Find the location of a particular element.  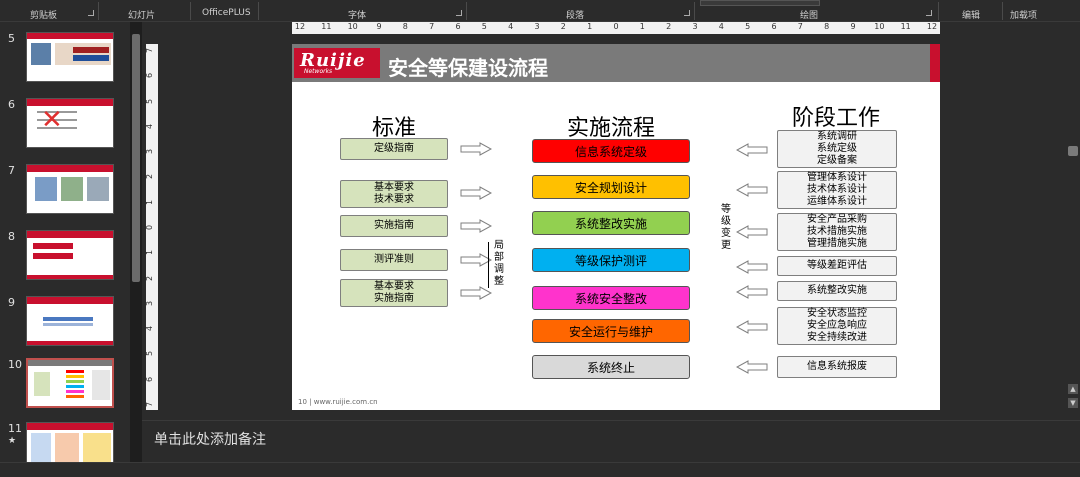

slide-thumbnail-5: 5 is located at coordinates (65, 59).